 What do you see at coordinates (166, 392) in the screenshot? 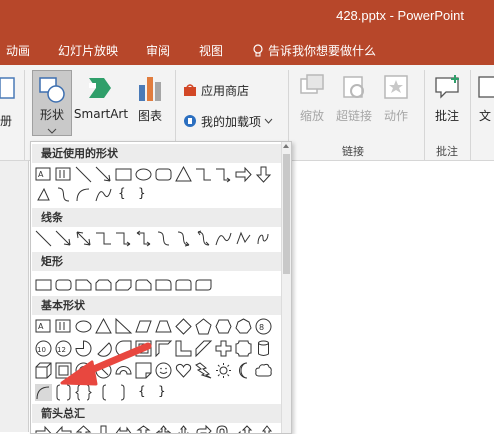
I see `right-brace-shape-icon: }` at bounding box center [166, 392].